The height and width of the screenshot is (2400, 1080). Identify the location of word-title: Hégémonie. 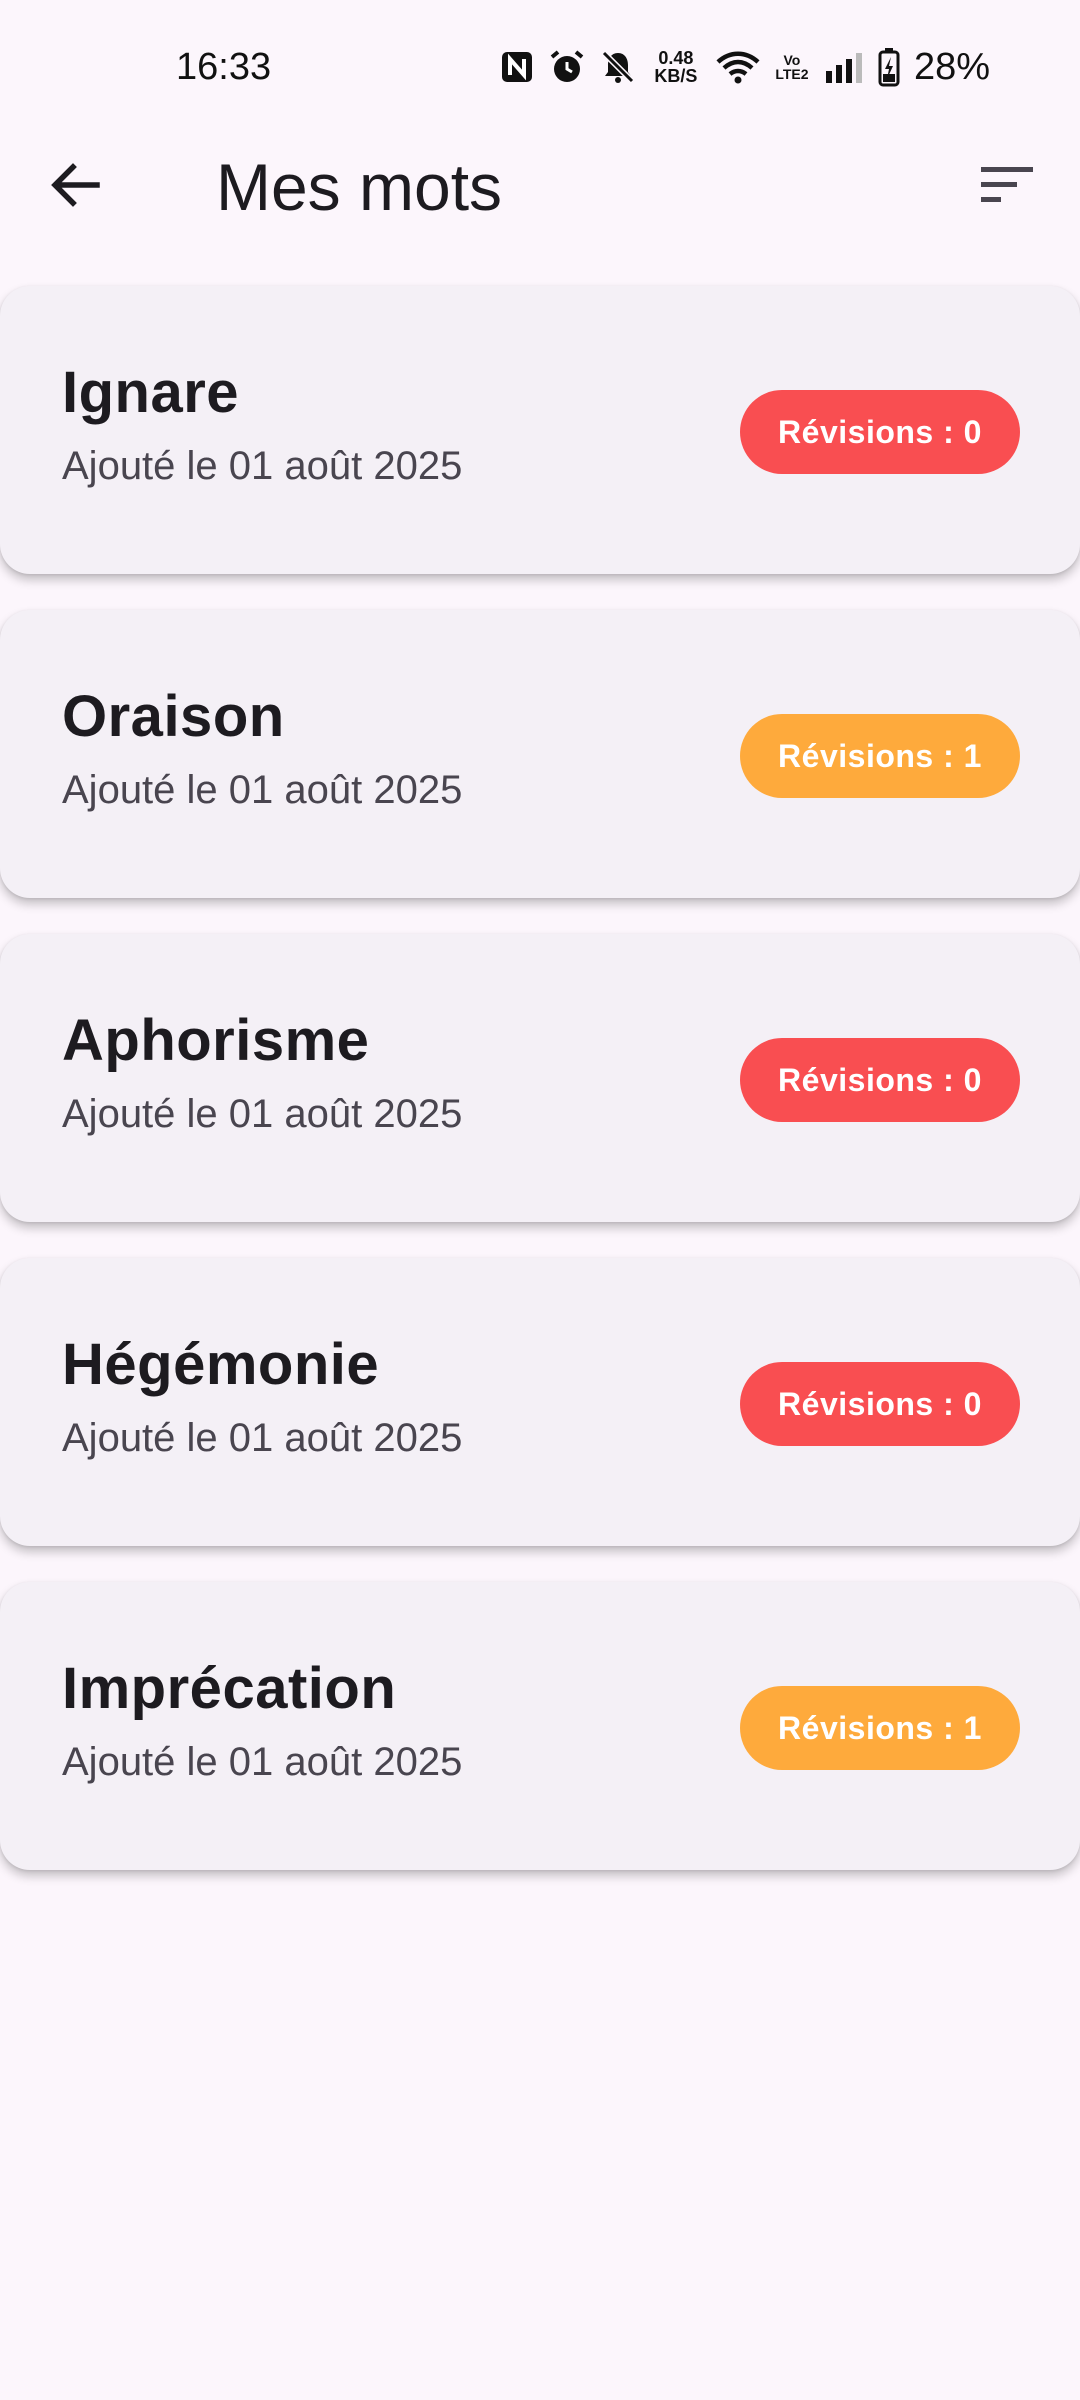
(221, 1364).